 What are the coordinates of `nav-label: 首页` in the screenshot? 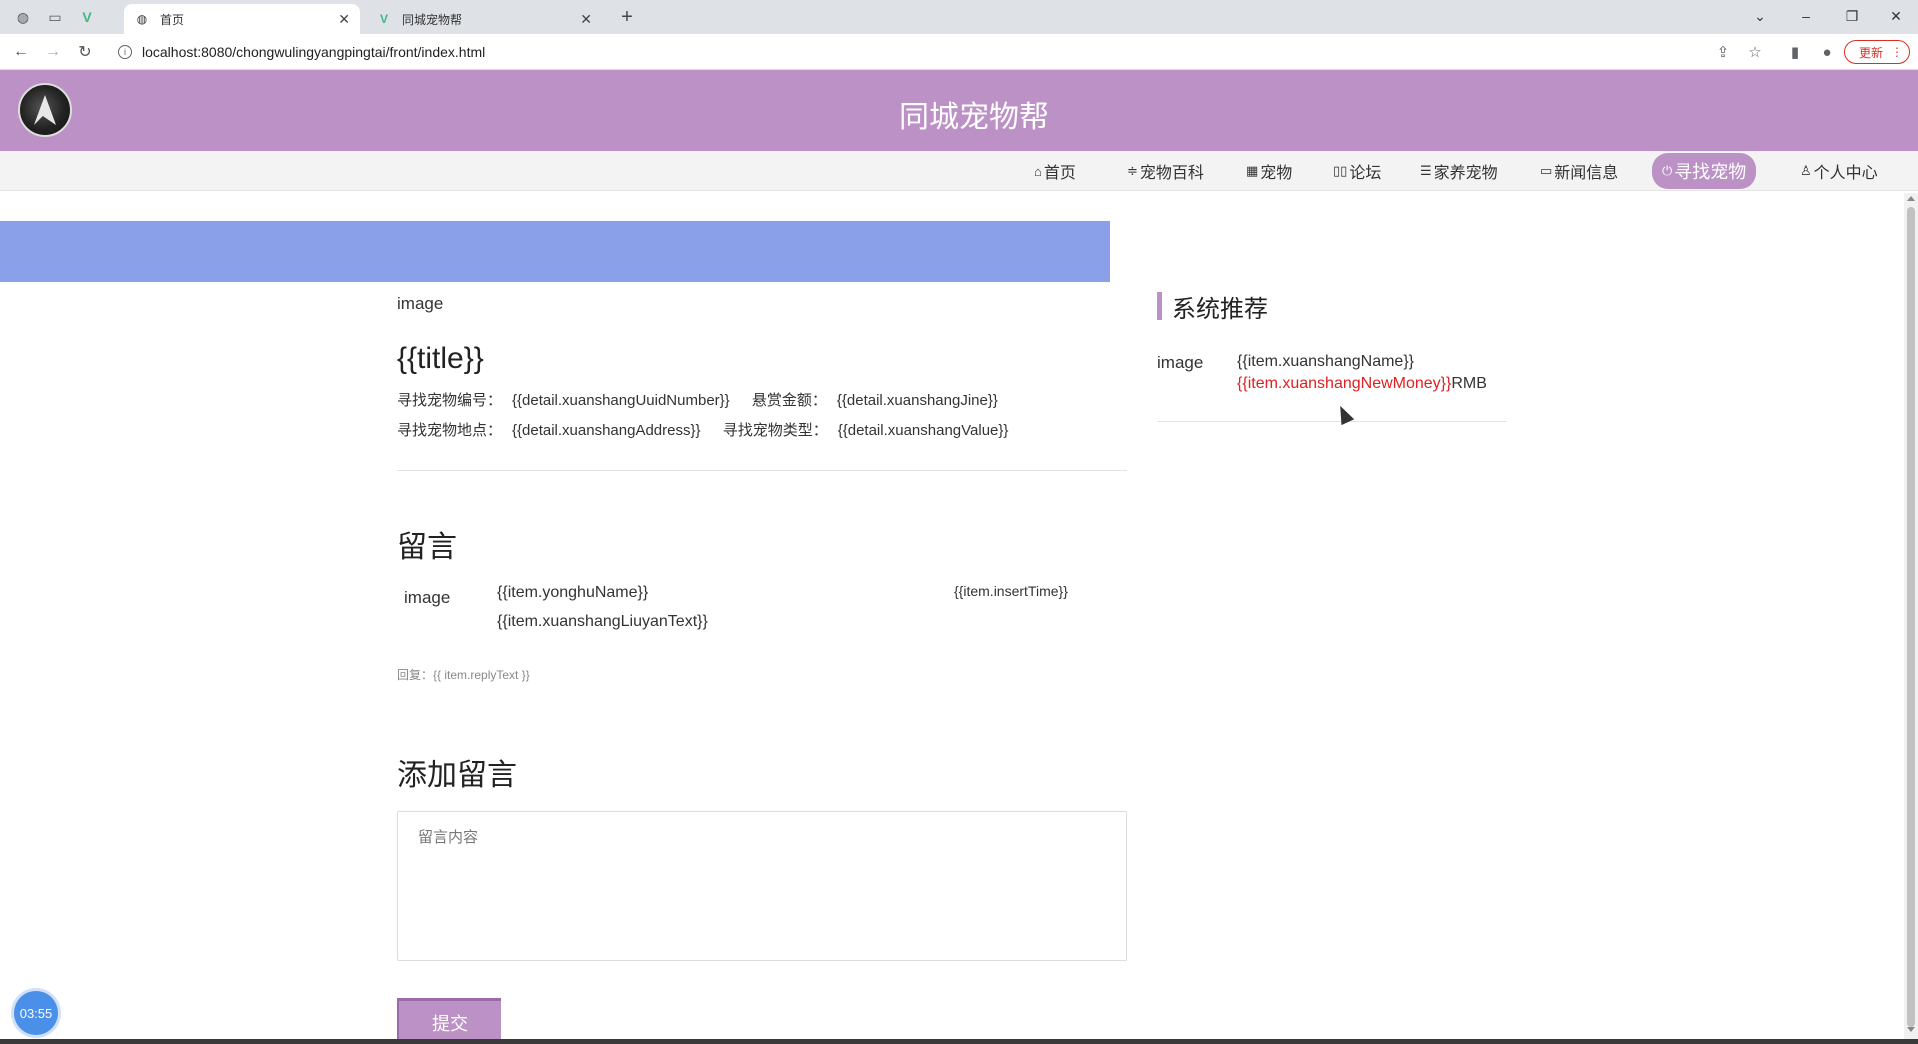 It's located at (1059, 173).